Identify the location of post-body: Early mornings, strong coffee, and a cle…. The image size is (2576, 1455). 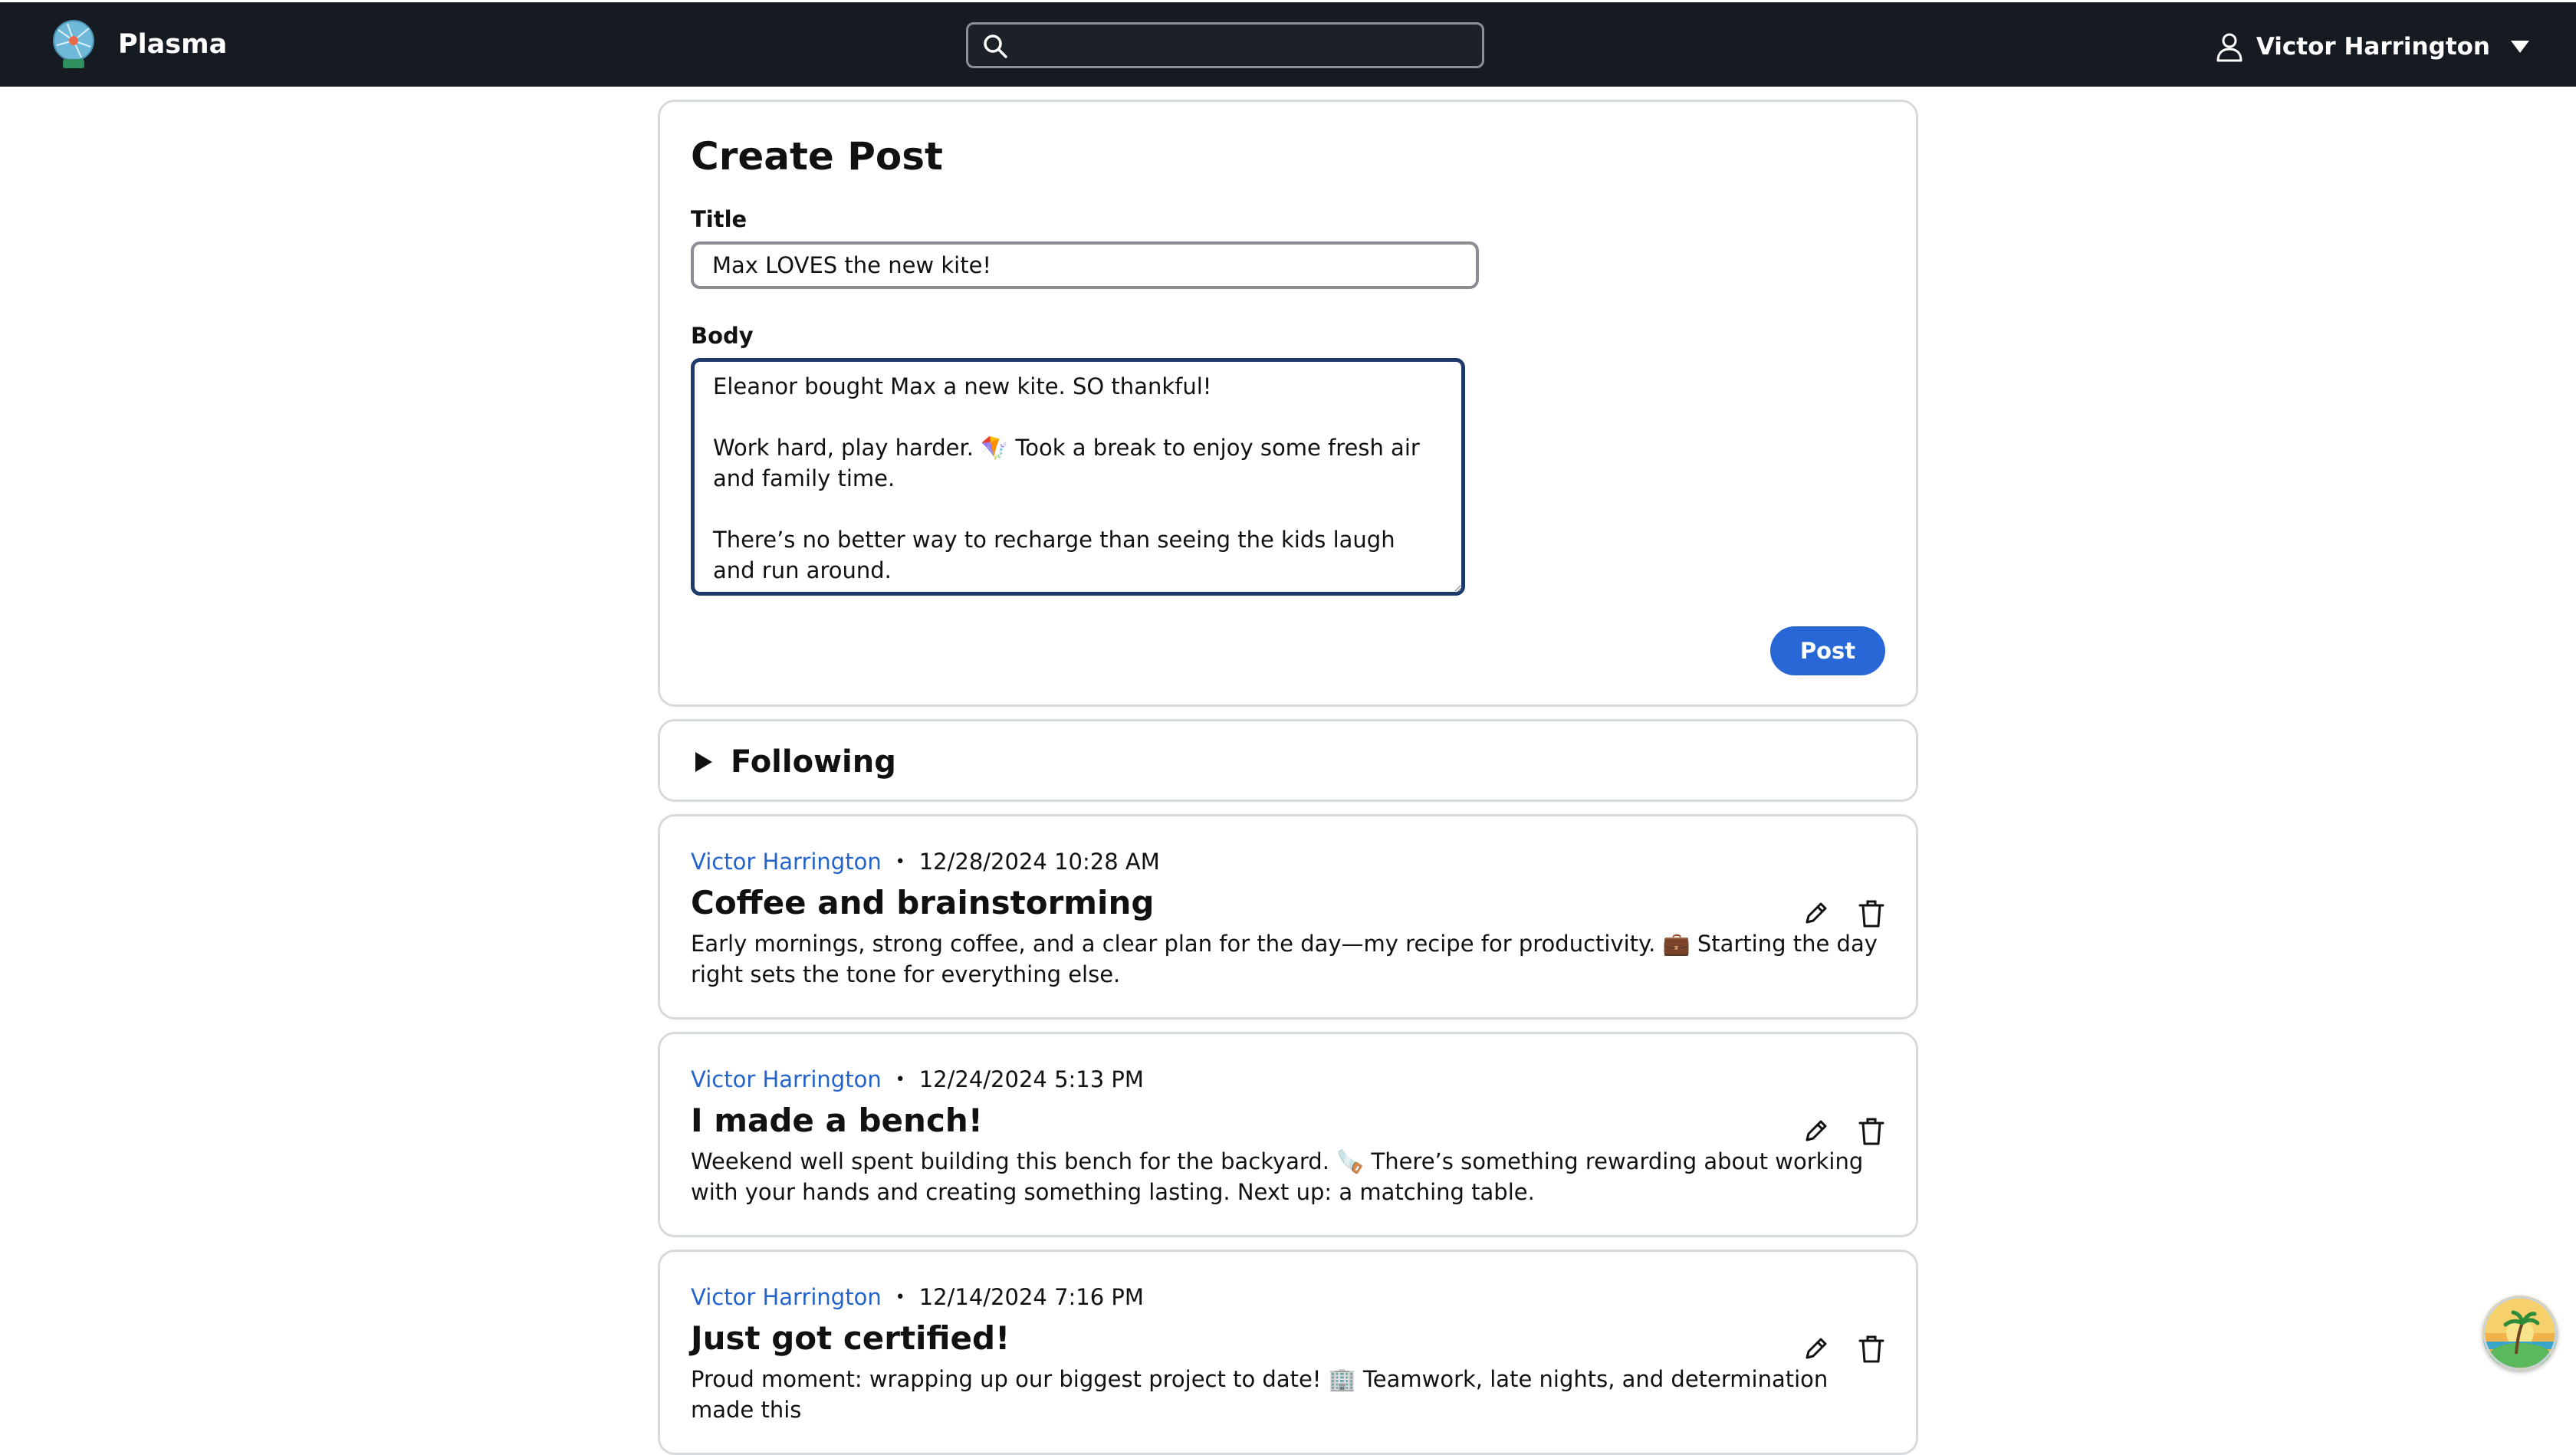
(1285, 959).